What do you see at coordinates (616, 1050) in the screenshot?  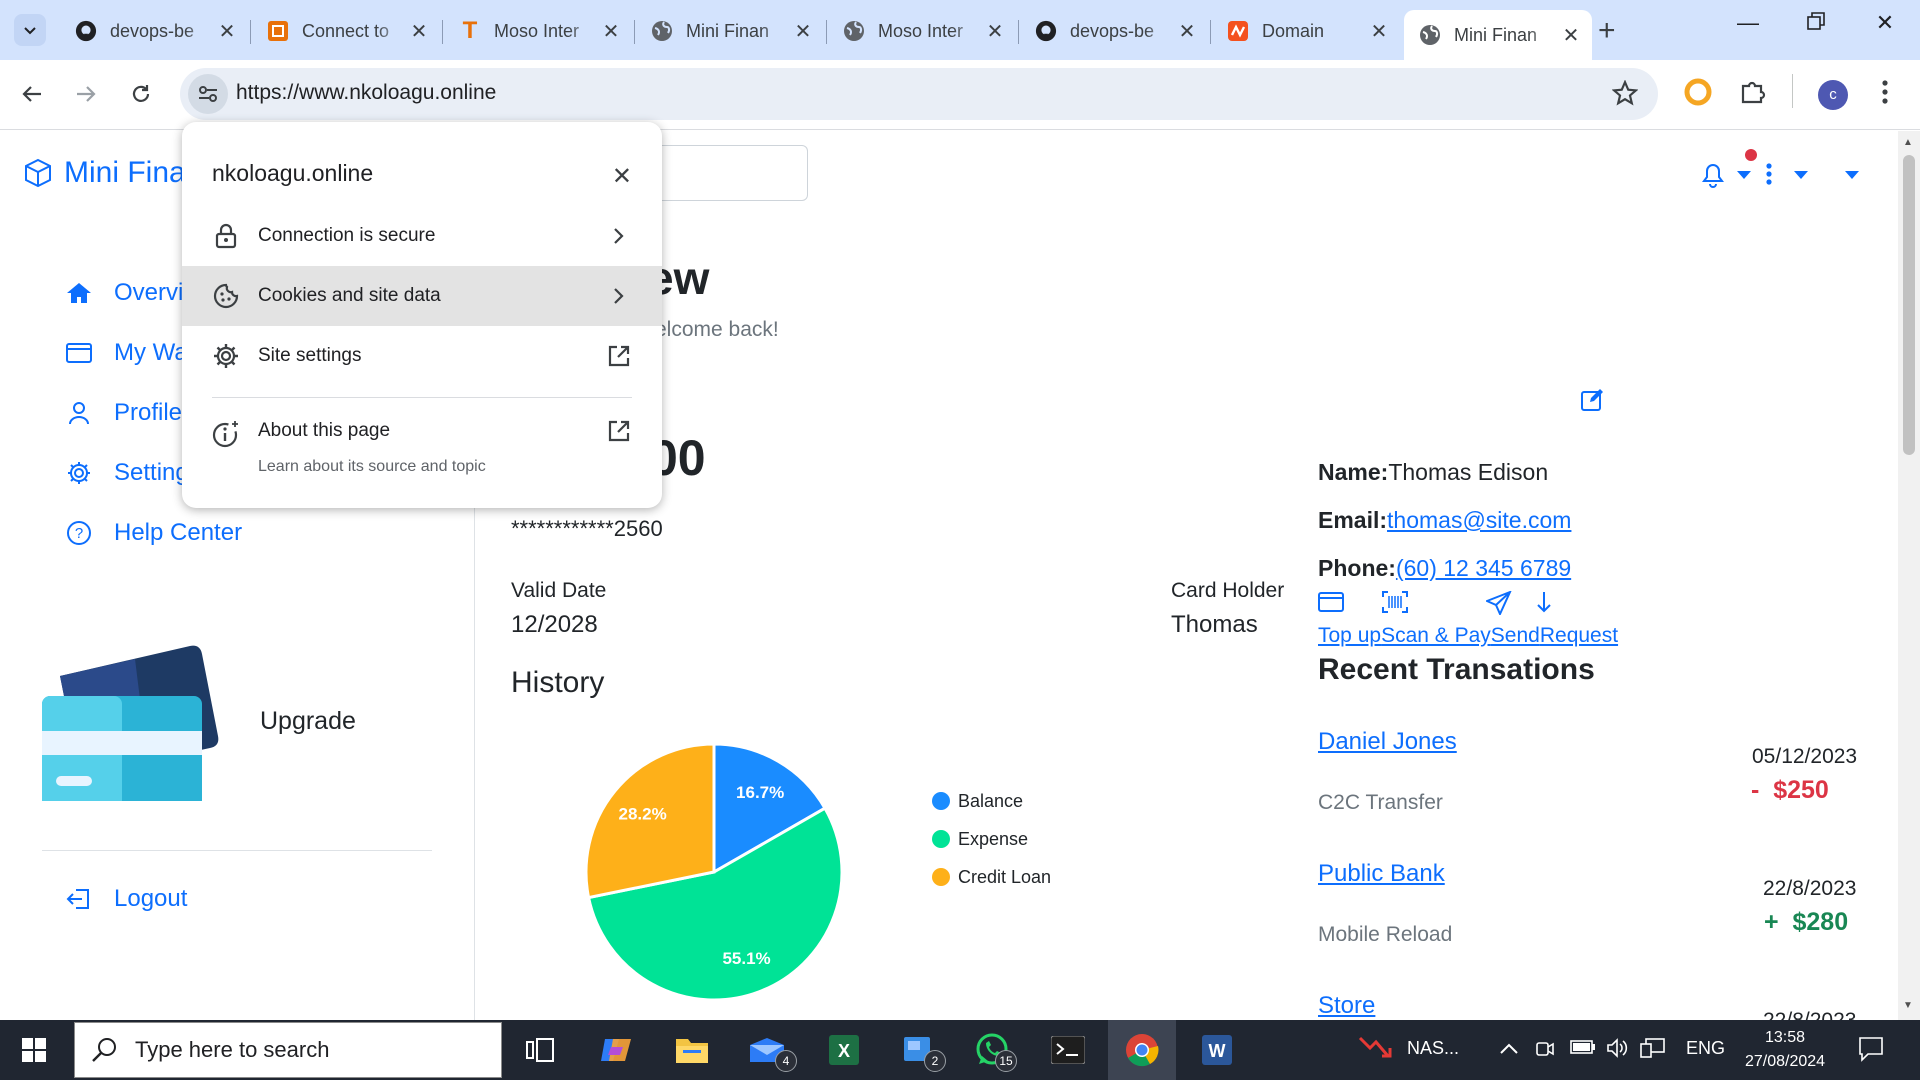 I see `copilot-icon` at bounding box center [616, 1050].